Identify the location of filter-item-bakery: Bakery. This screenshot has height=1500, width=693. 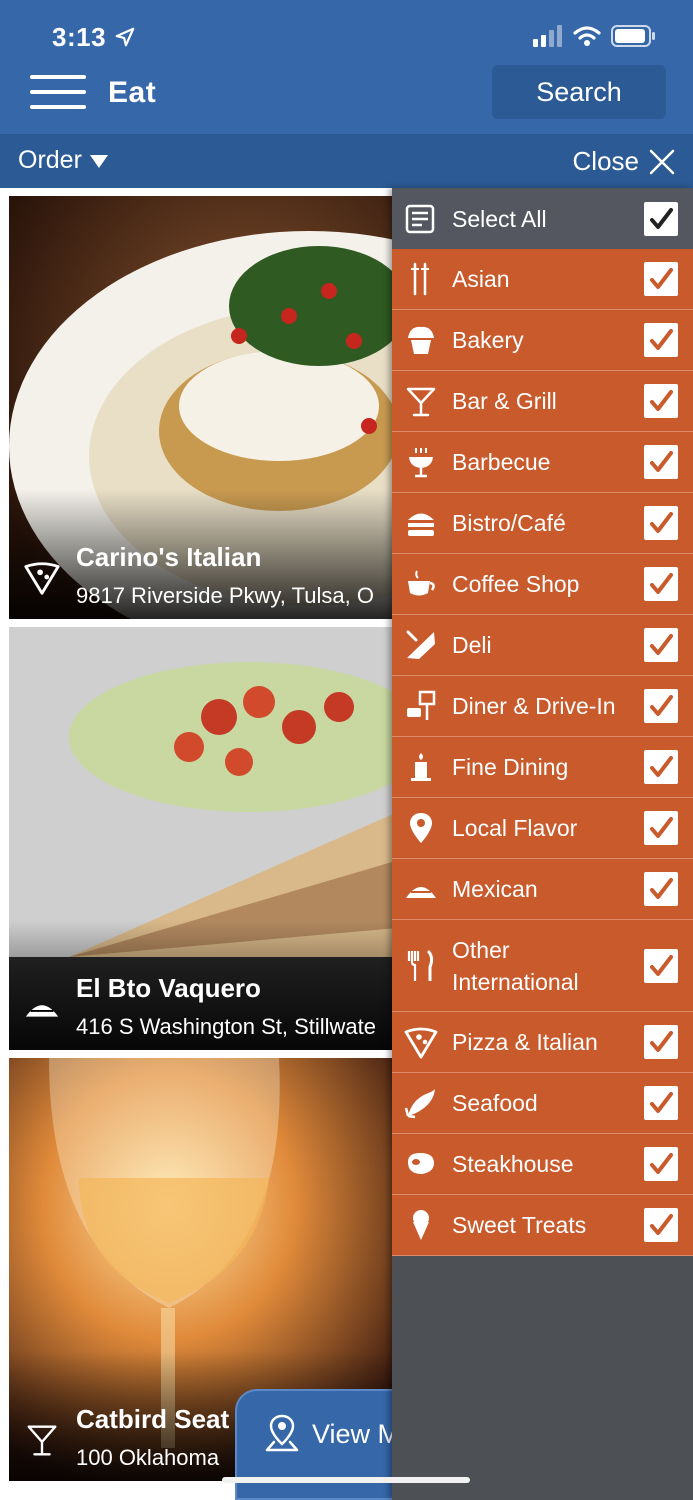
(542, 340).